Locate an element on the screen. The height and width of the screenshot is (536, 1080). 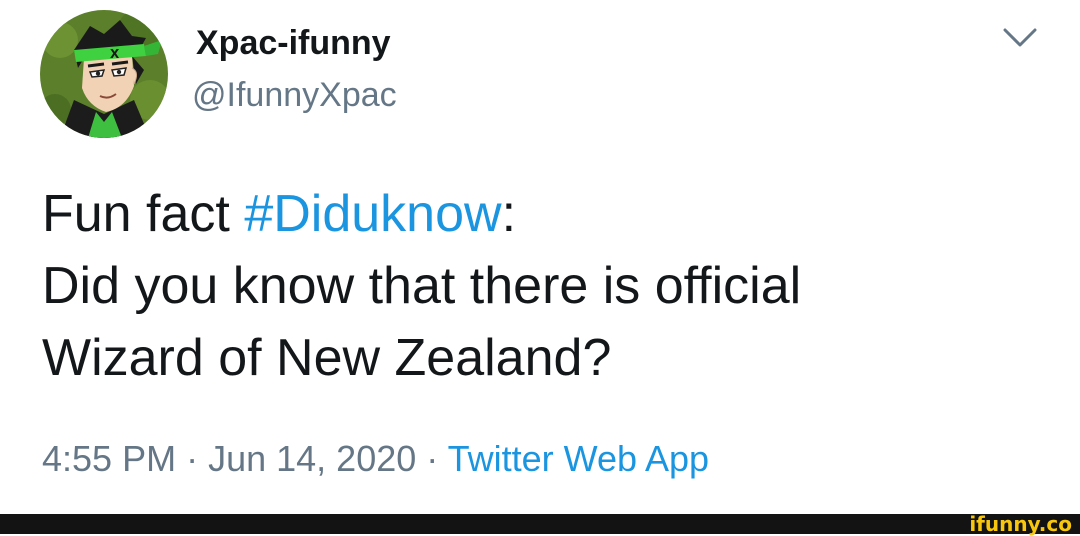
tweet-text-line-3: Wizard of New Zealand? is located at coordinates (327, 358).